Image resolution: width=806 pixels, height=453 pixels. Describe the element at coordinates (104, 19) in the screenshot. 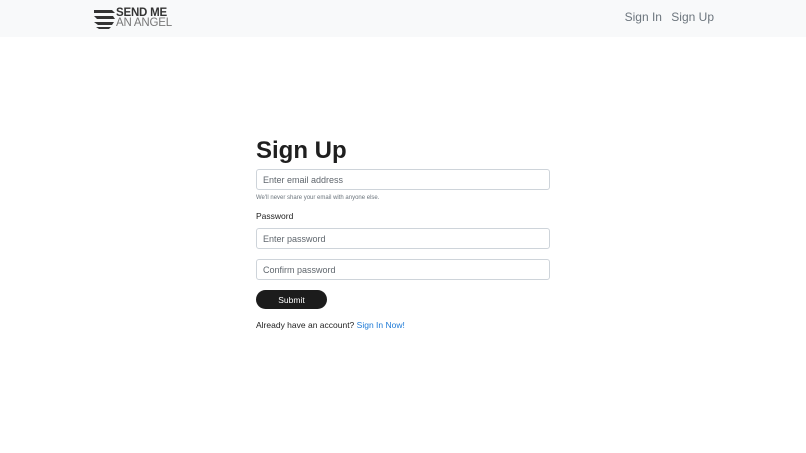

I see `stripes-logo-icon` at that location.